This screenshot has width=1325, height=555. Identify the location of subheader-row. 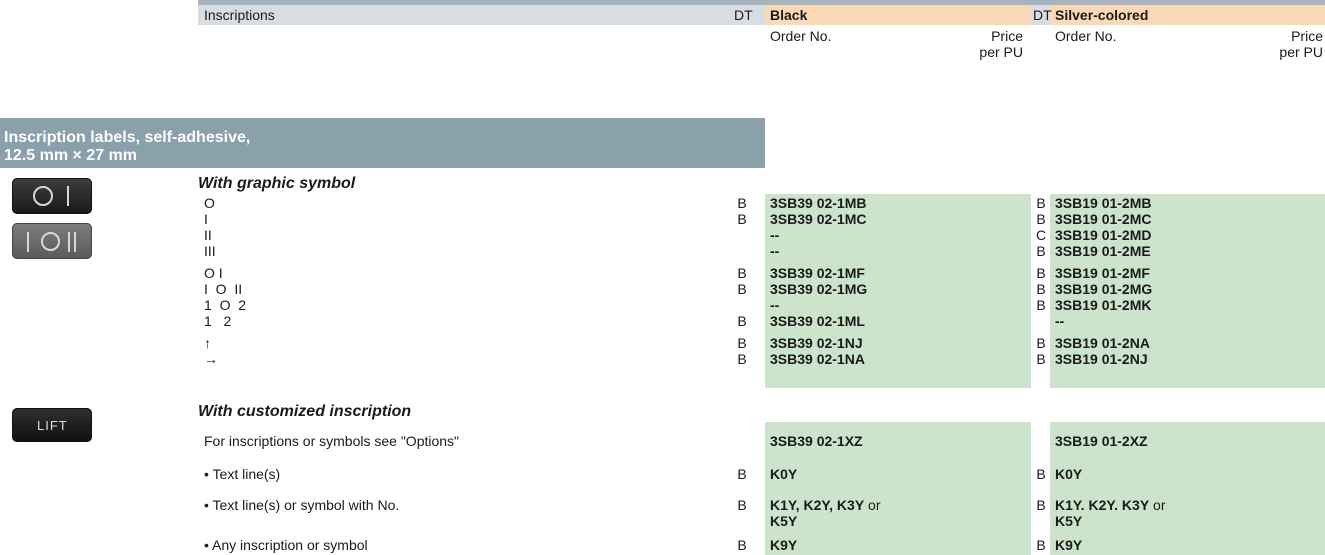
(761, 44).